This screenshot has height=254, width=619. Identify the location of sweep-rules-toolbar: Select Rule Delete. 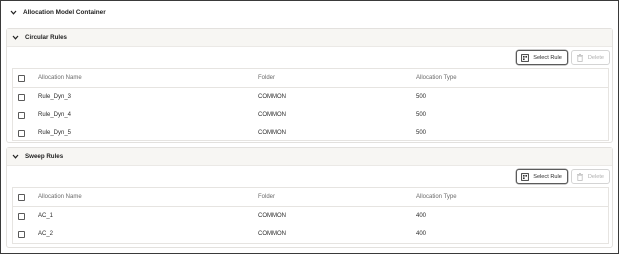
(563, 176).